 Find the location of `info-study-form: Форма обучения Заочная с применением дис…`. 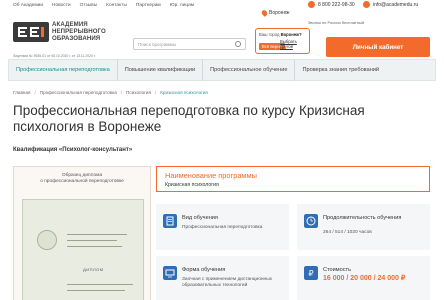

info-study-form: Форма обучения Заочная с применением дис… is located at coordinates (222, 278).